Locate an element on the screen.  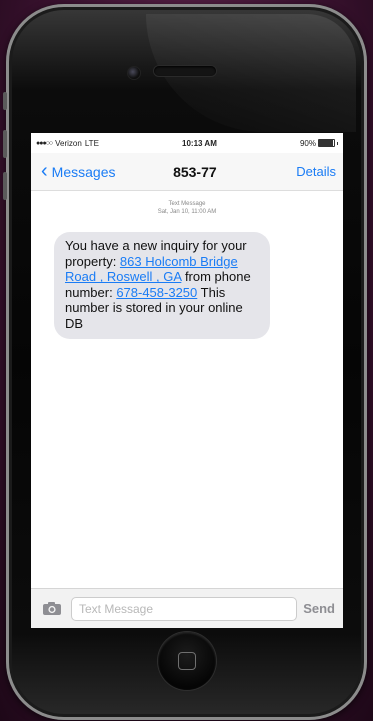
signal-icon: ●●●○○ is located at coordinates (44, 143).